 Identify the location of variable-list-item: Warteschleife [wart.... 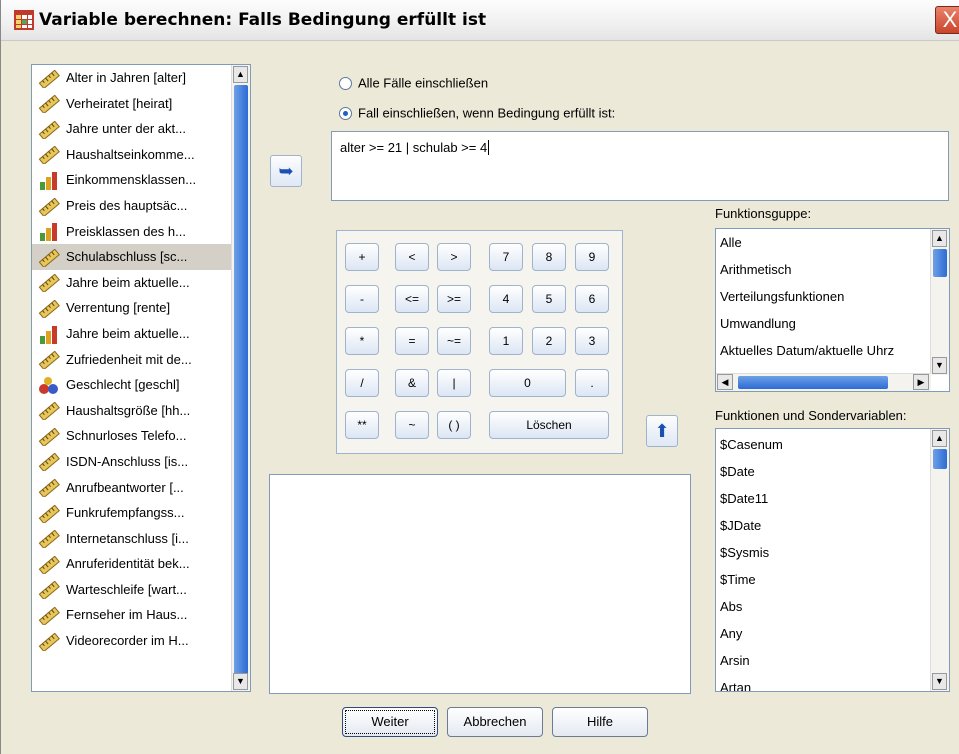
(132, 590).